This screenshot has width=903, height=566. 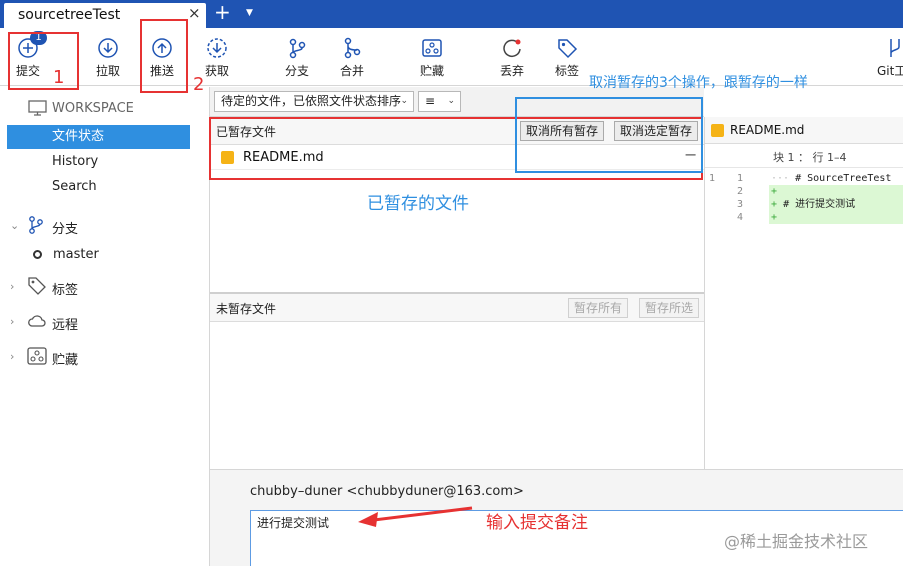 What do you see at coordinates (810, 157) in the screenshot?
I see `hunk-range: 块 1 ： 行 1–4` at bounding box center [810, 157].